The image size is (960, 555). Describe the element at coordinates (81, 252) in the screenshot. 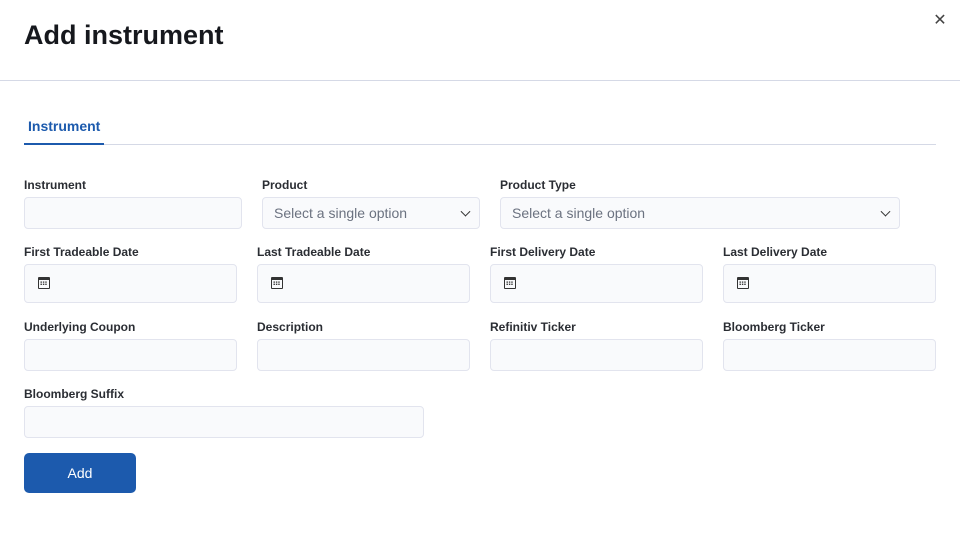

I see `first-tradeable-date-label: First Tradeable Date` at that location.